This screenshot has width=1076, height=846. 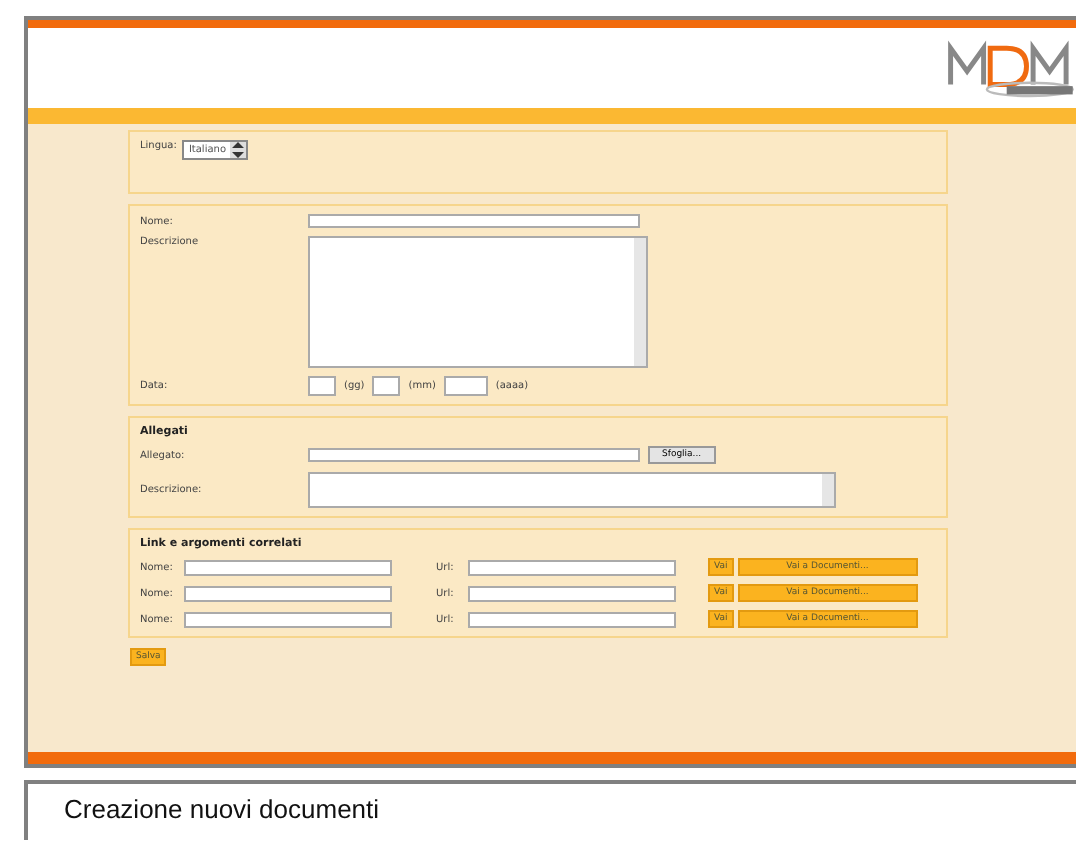 I want to click on month-field, so click(x=386, y=386).